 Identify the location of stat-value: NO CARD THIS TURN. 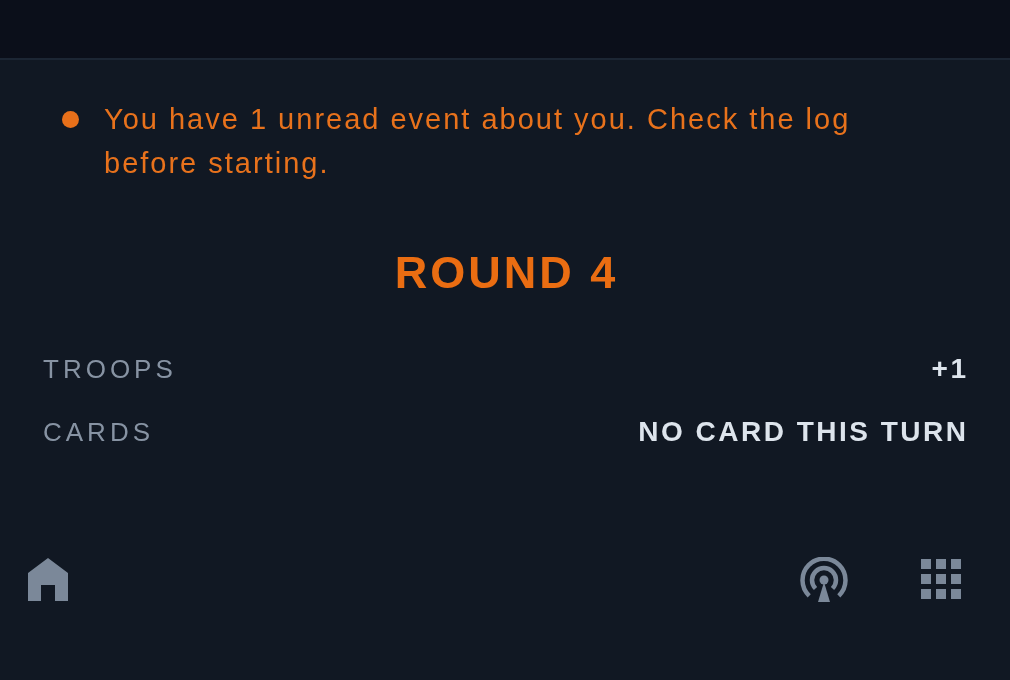
(803, 432).